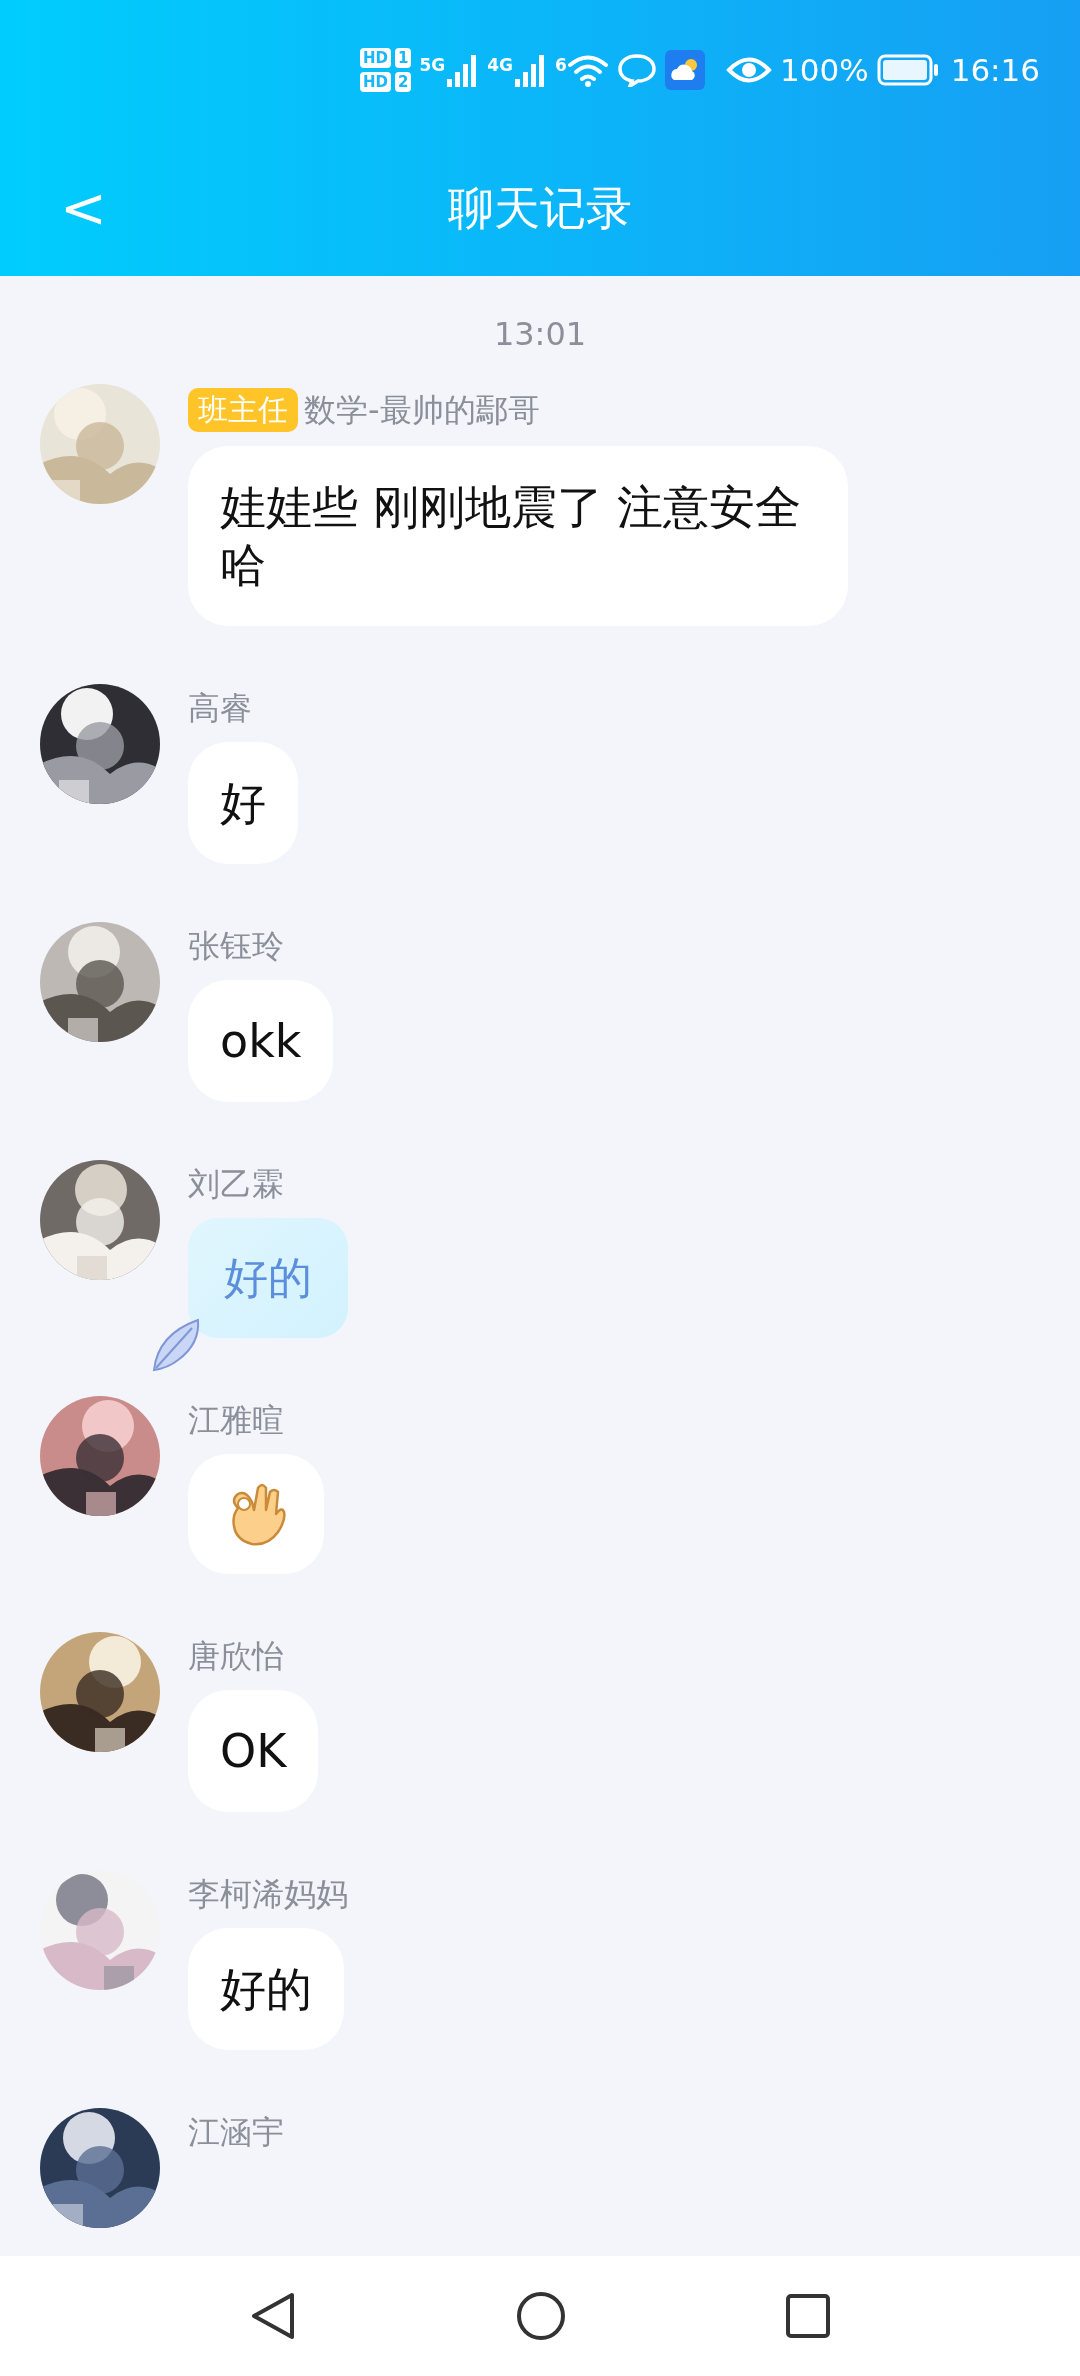 The height and width of the screenshot is (2376, 1080). I want to click on sender-name: 数学-最帅的鄢哥, so click(422, 410).